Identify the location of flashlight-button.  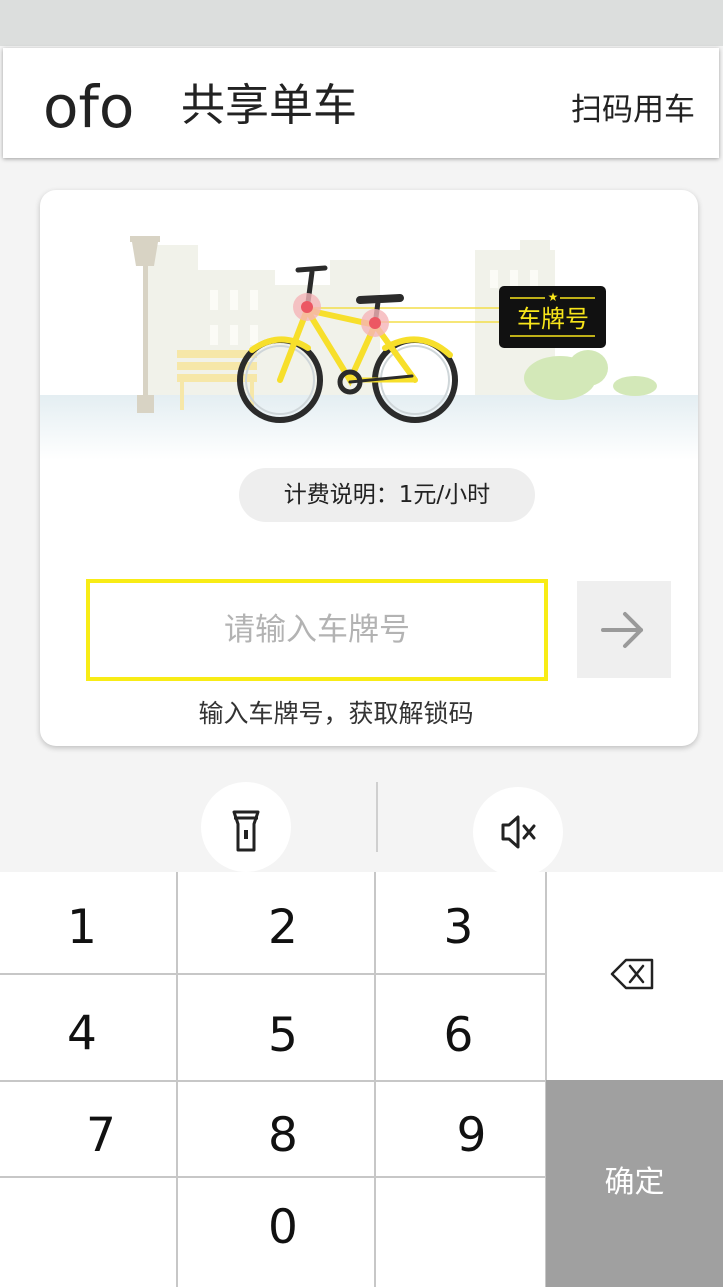
(246, 827).